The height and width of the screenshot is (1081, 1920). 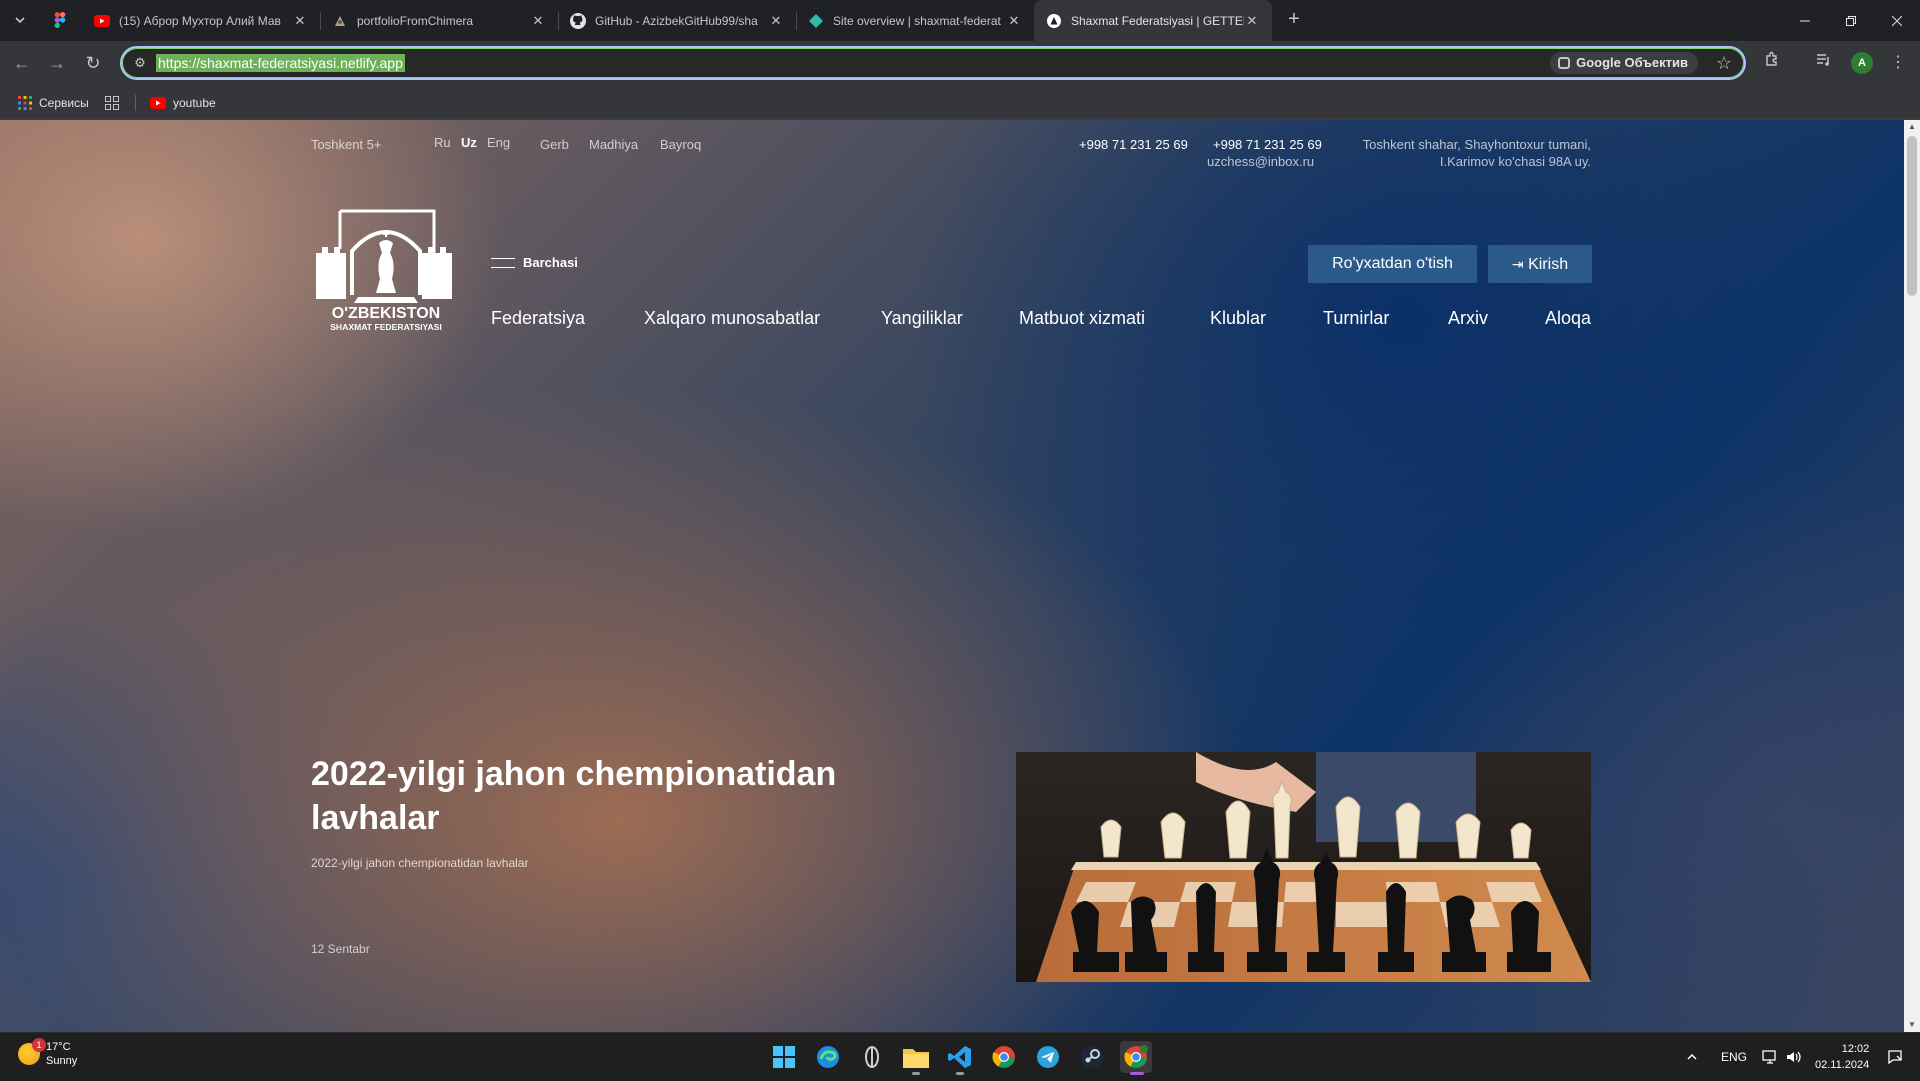 I want to click on login-button: ⇥ Kirish, so click(x=1540, y=264).